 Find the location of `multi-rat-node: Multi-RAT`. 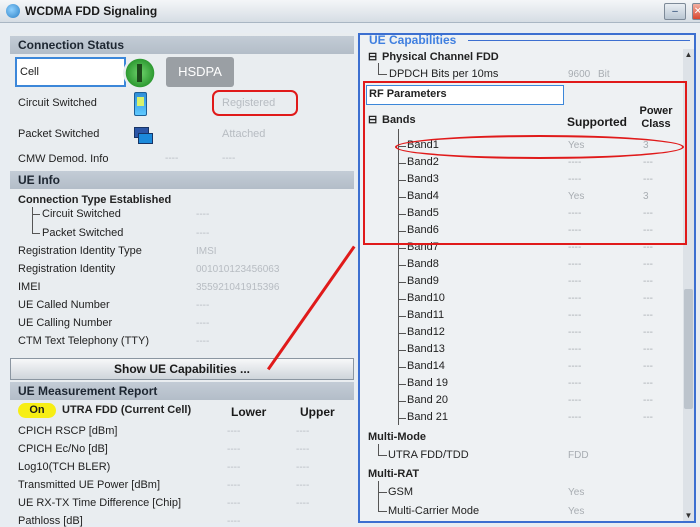

multi-rat-node: Multi-RAT is located at coordinates (393, 474).